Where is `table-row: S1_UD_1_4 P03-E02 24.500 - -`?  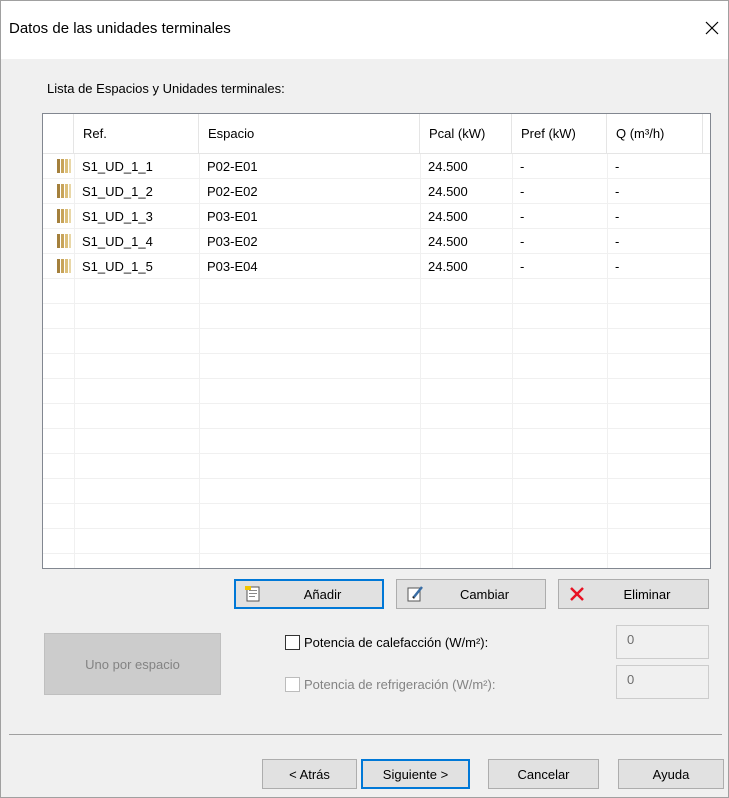
table-row: S1_UD_1_4 P03-E02 24.500 - - is located at coordinates (376, 241).